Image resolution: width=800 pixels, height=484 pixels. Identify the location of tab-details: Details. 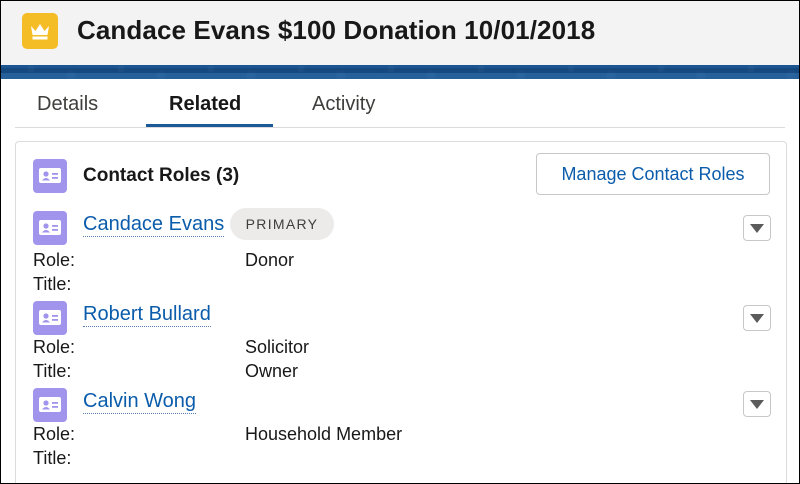
(67, 104).